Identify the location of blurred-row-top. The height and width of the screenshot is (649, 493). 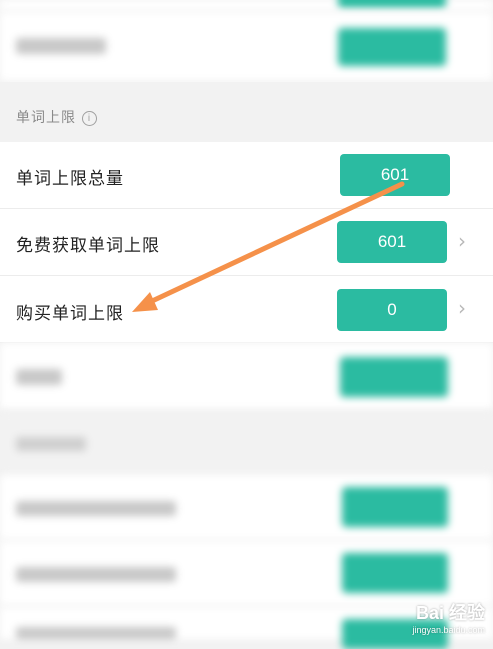
(246, 6).